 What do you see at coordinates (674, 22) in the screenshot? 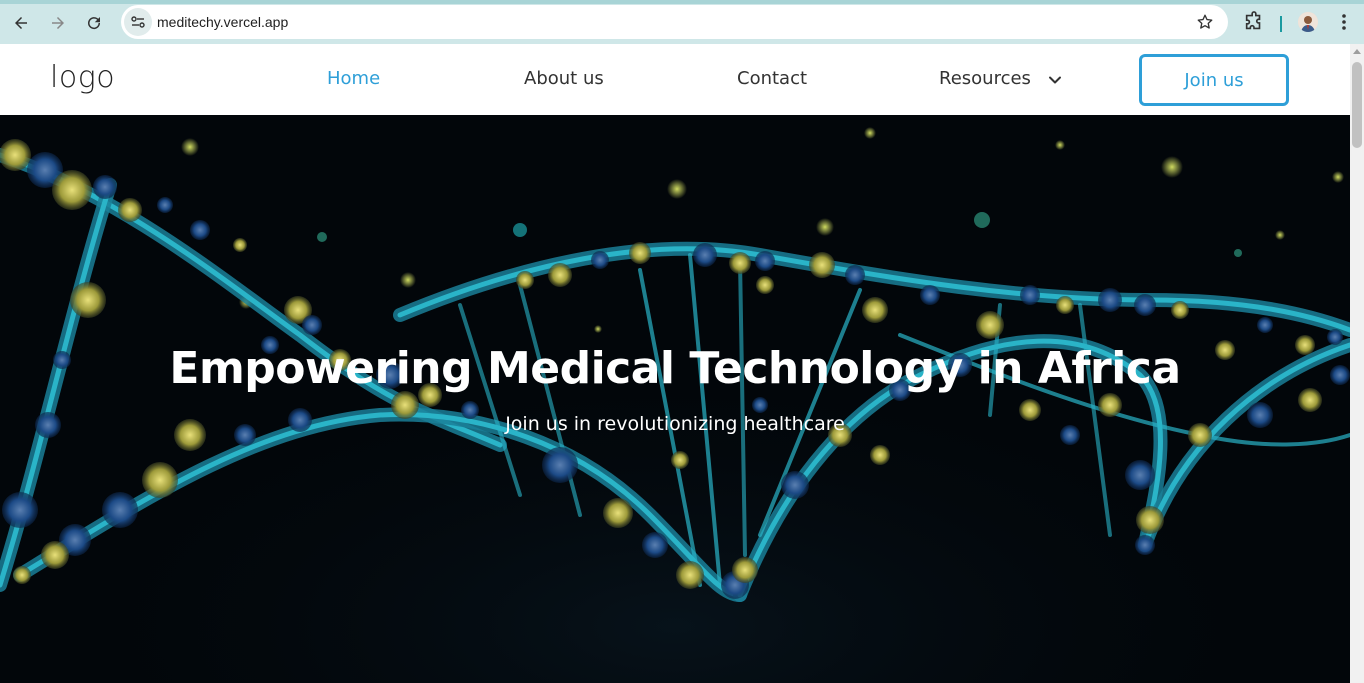
I see `address-bar: meditechy.vercel.app` at bounding box center [674, 22].